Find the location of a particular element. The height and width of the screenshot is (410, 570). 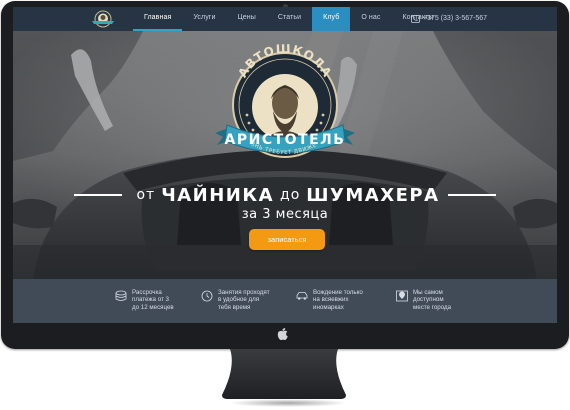

nav-item-home: Главная is located at coordinates (158, 19).